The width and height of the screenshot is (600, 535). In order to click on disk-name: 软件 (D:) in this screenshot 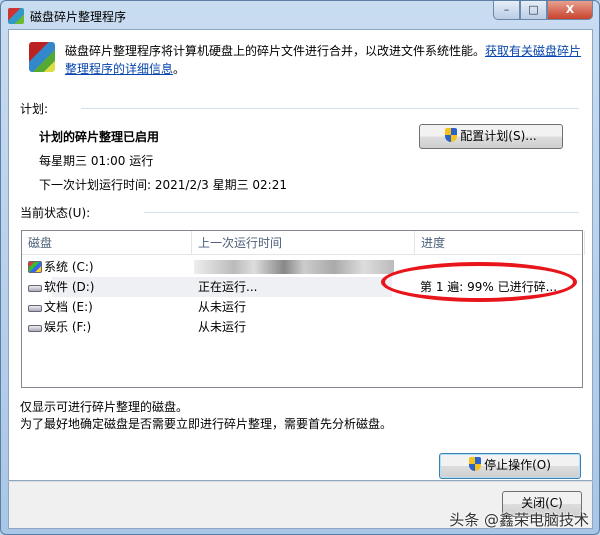, I will do `click(69, 287)`.